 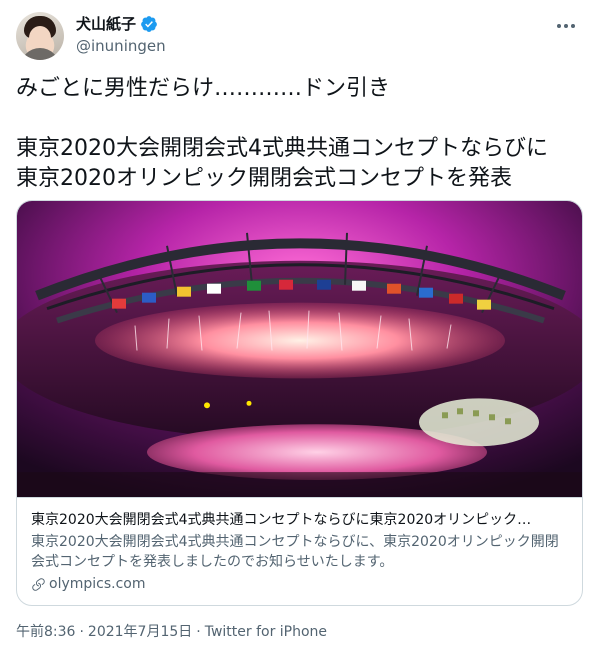 I want to click on link-icon, so click(x=38, y=584).